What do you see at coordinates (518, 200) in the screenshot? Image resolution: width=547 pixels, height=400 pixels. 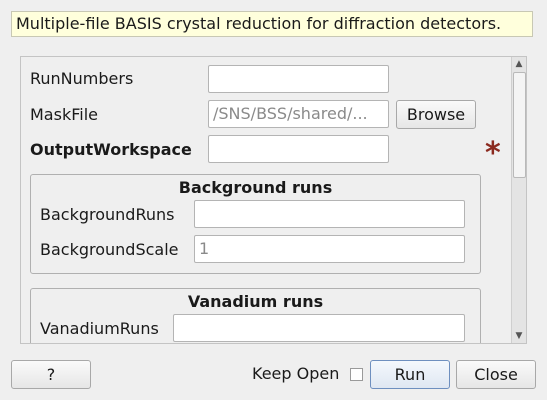 I see `vertical-scrollbar: ▲ ▼` at bounding box center [518, 200].